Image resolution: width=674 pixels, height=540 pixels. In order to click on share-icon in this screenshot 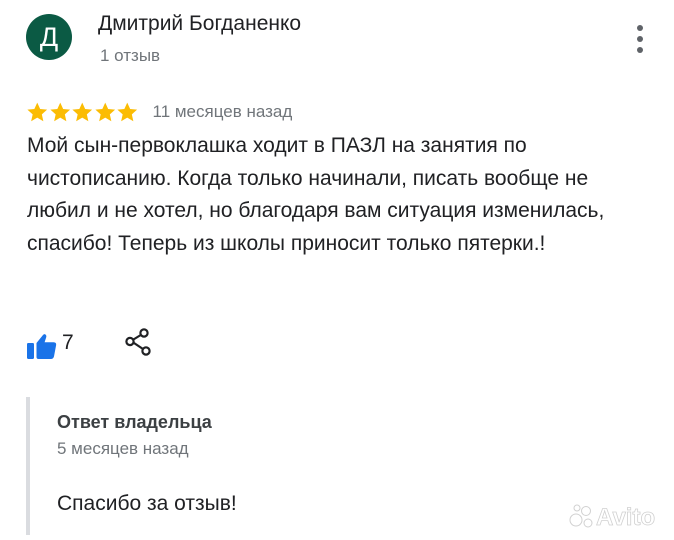, I will do `click(138, 342)`.